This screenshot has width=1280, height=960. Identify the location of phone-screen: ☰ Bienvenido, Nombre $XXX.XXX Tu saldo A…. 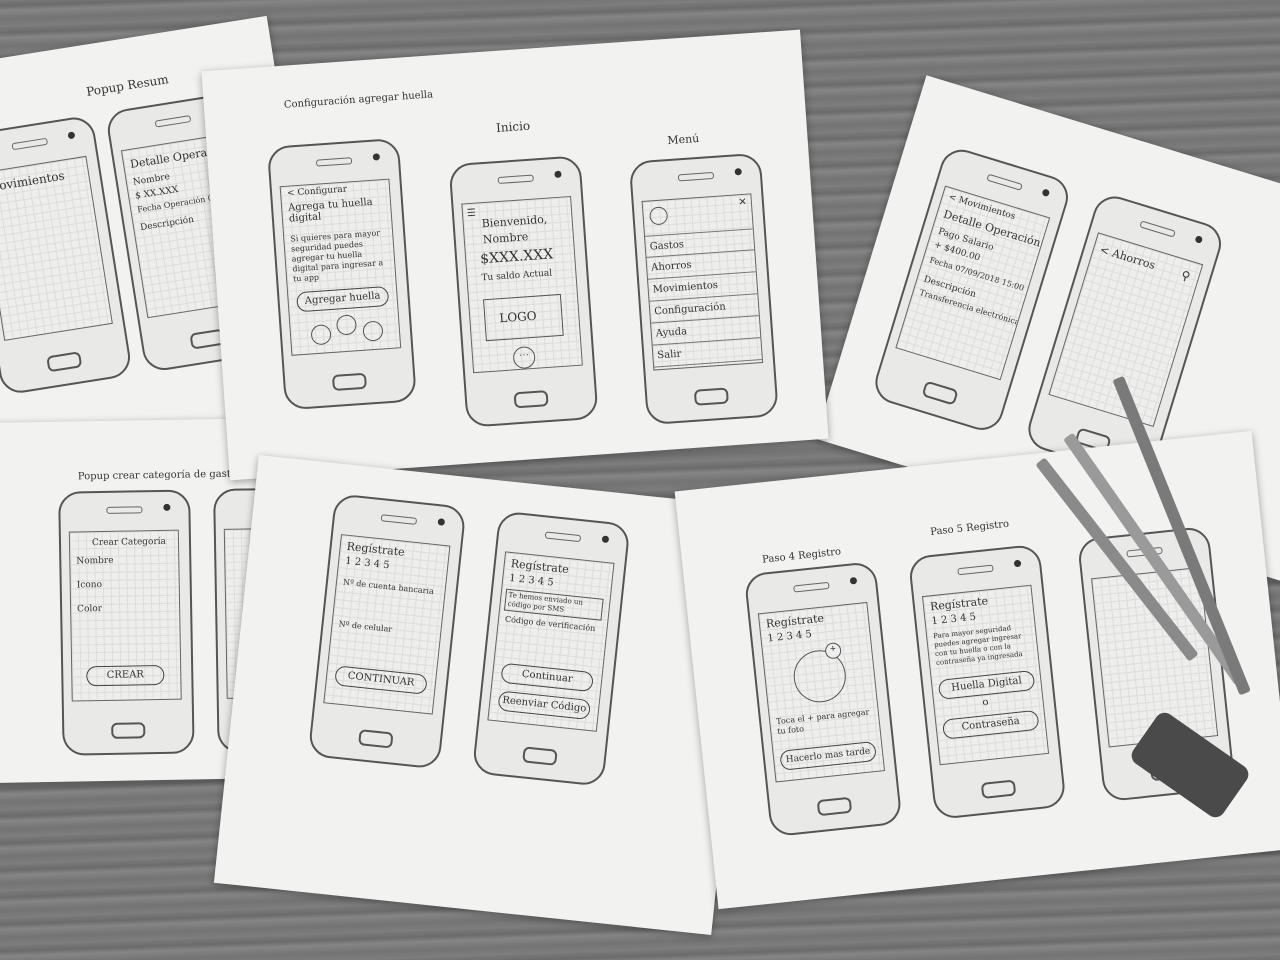
(522, 284).